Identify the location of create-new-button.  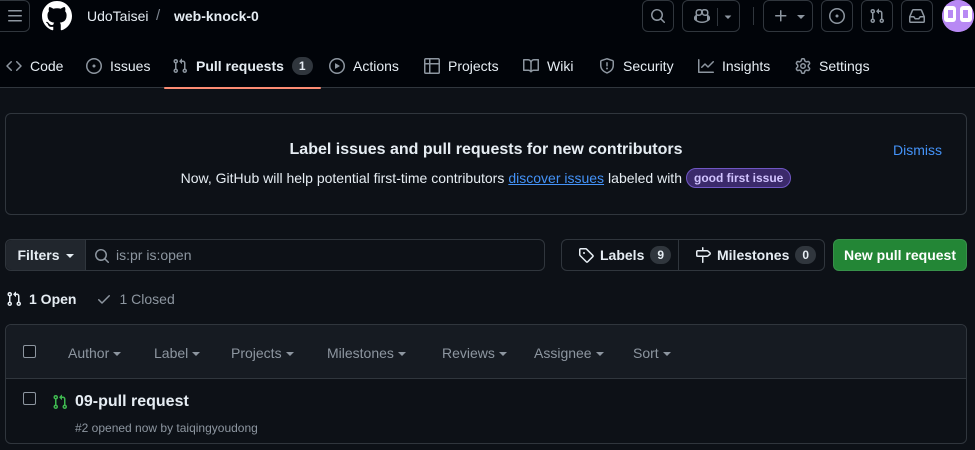
(788, 16).